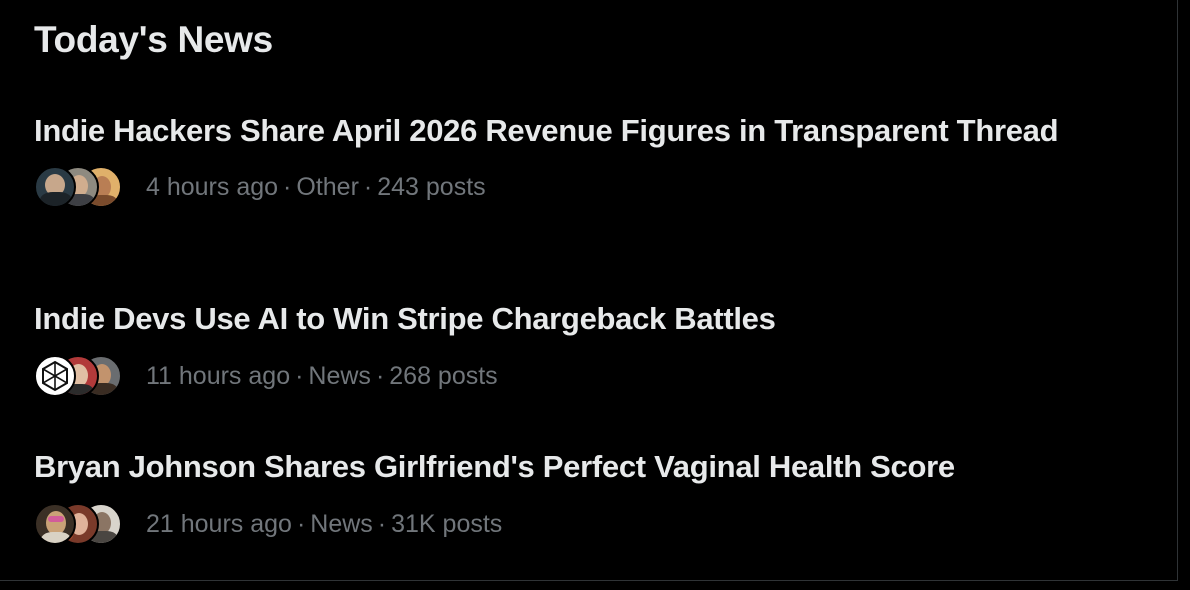  I want to click on news-meta-row: 21 hours ago · News · 31K posts, so click(606, 524).